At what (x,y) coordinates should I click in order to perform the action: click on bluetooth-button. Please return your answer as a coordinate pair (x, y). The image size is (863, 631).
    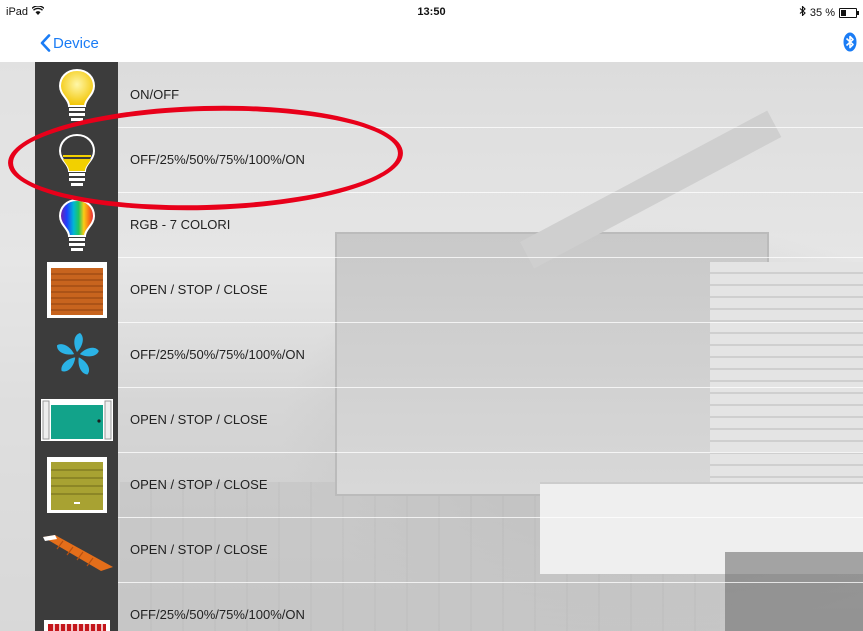
    Looking at the image, I should click on (850, 44).